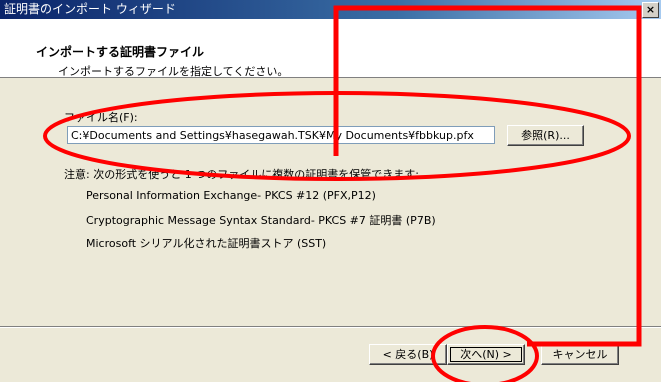 This screenshot has height=382, width=661. Describe the element at coordinates (90, 9) in the screenshot. I see `window-title: 証明書のインポート ウィザード` at that location.